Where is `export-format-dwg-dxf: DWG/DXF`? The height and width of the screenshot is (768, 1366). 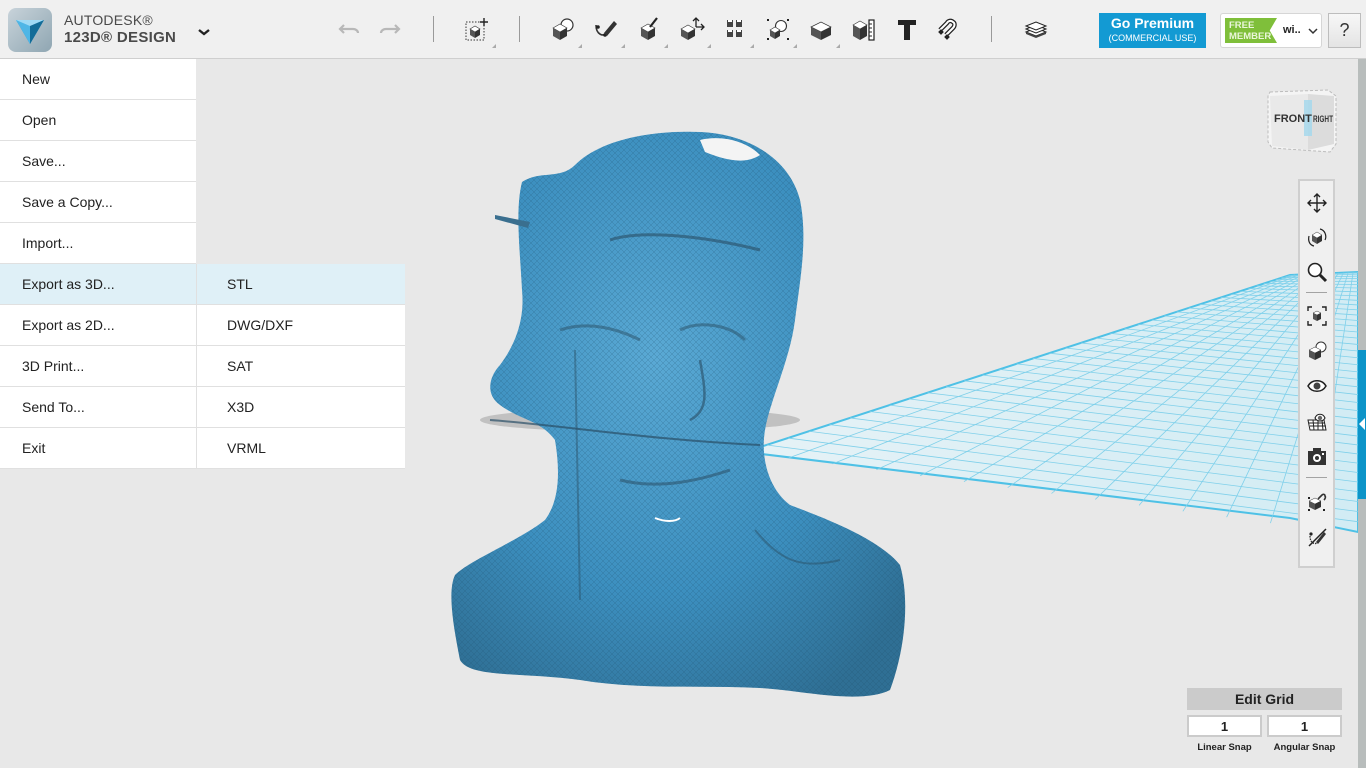
export-format-dwg-dxf: DWG/DXF is located at coordinates (301, 325).